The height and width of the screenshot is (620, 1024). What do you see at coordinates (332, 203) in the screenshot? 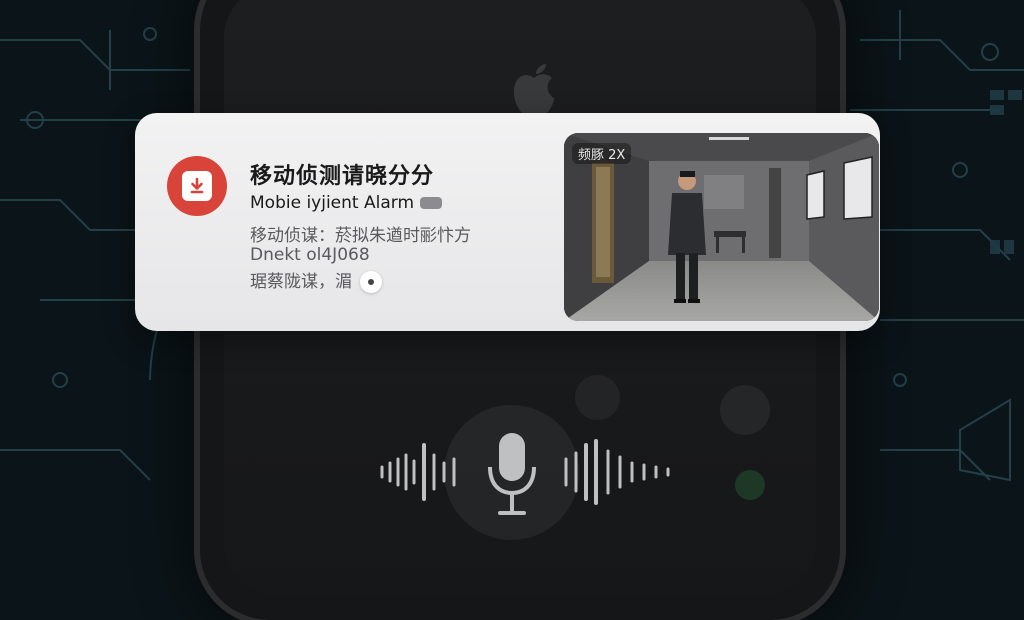
I see `app-name-text: Mobie iyjient Alarm` at bounding box center [332, 203].